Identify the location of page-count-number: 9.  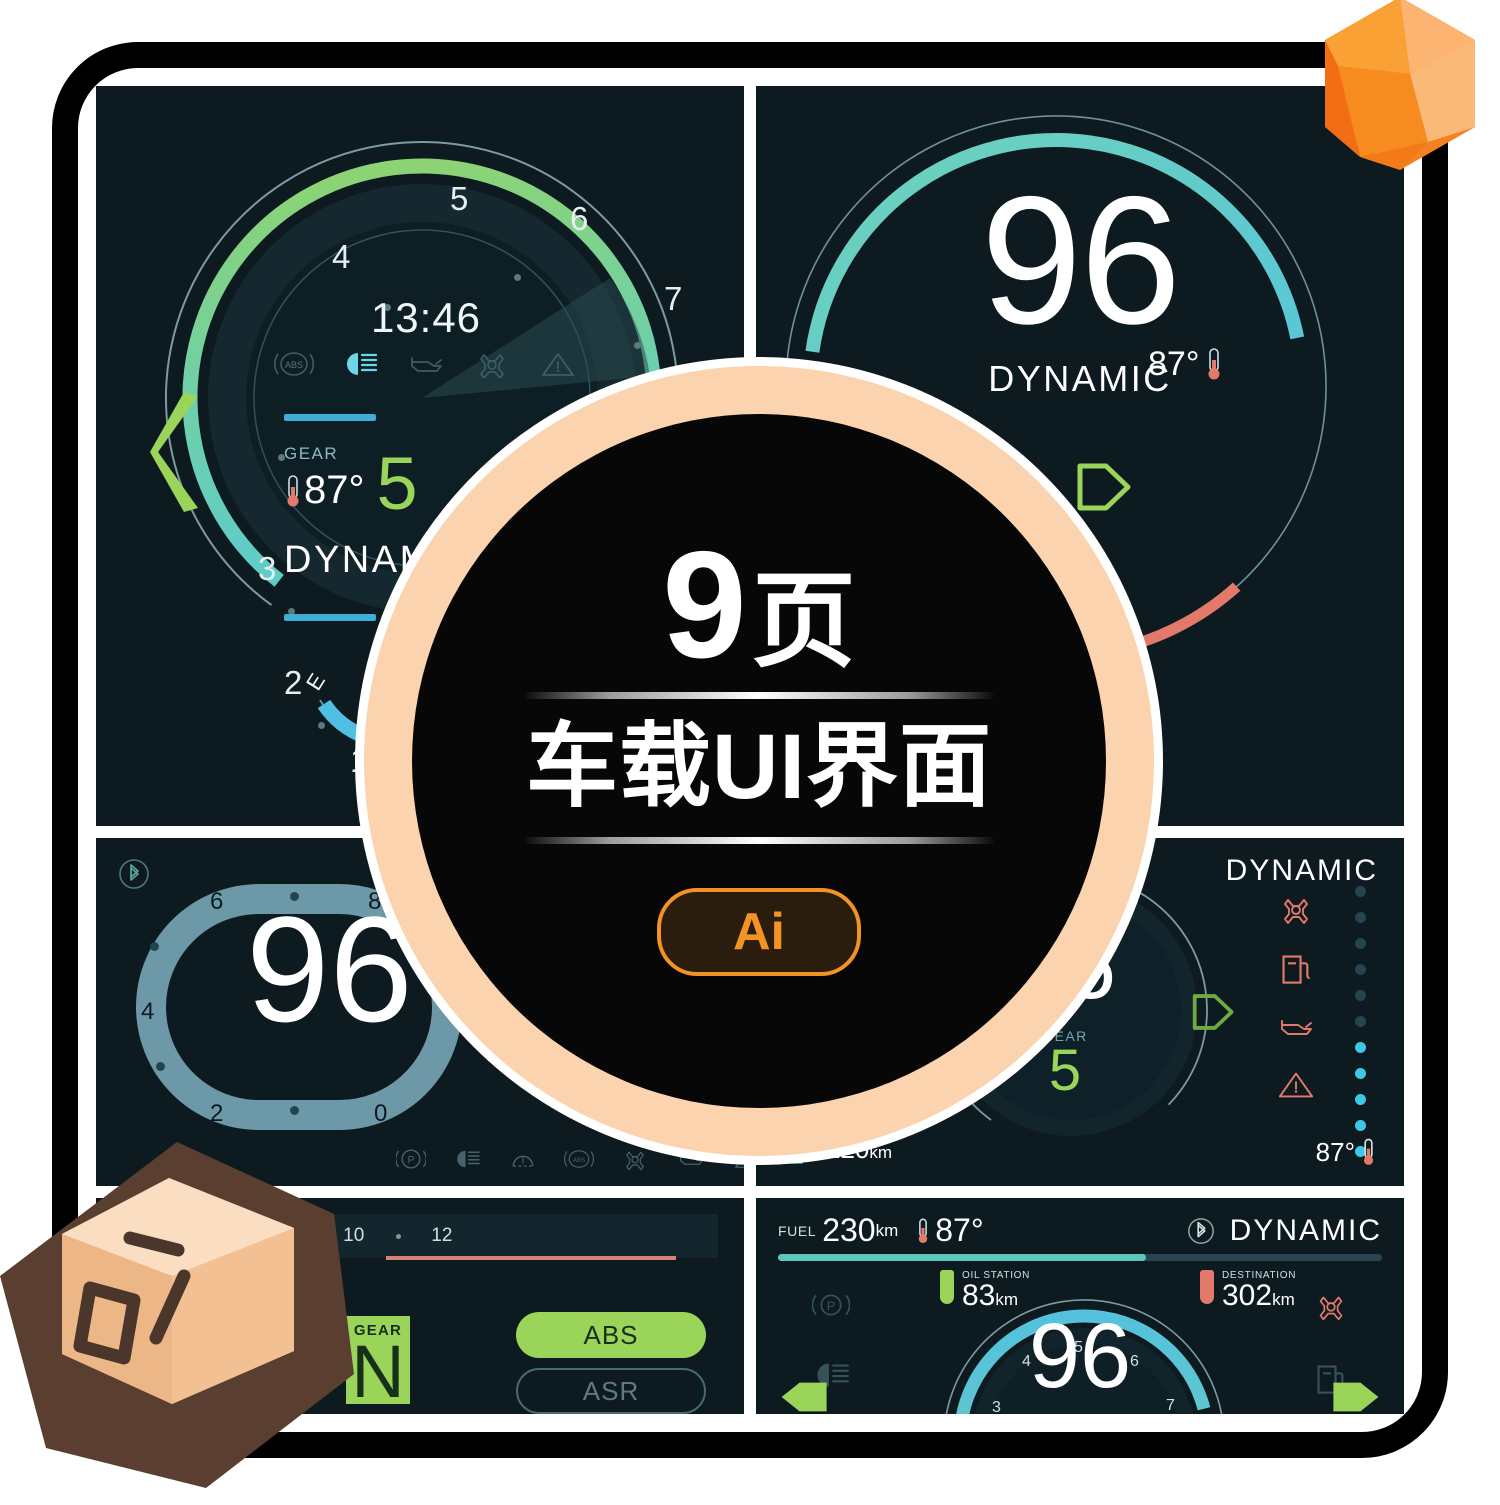
(704, 605).